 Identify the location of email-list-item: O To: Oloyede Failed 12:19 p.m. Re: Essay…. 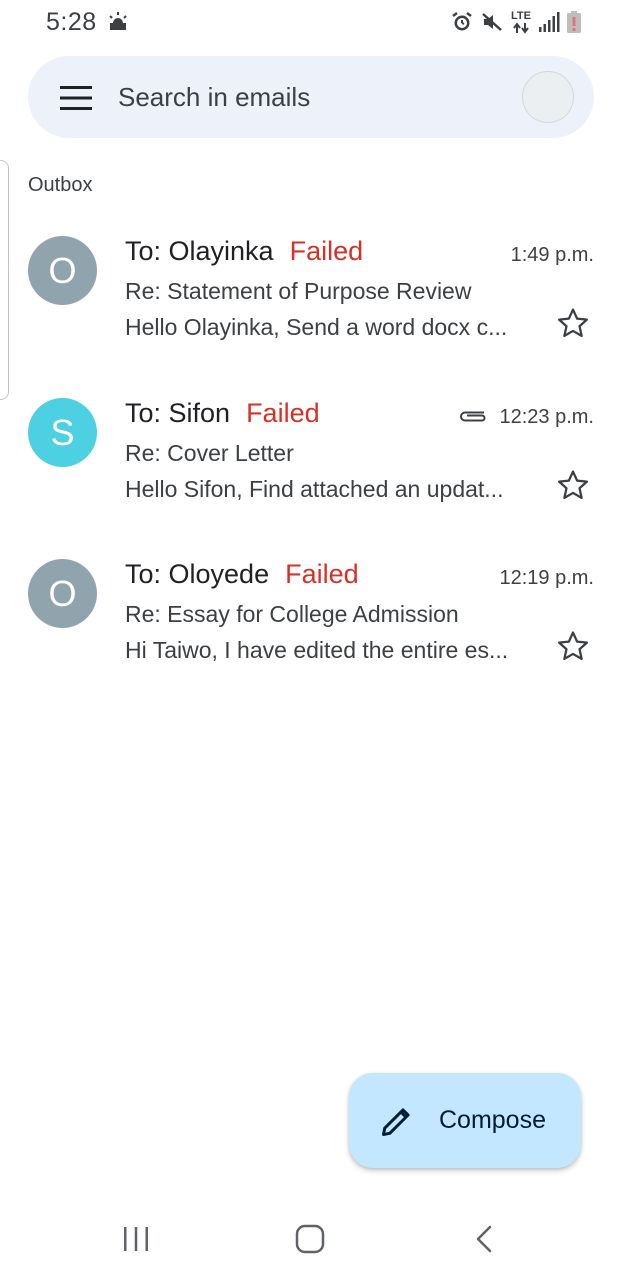
(311, 634).